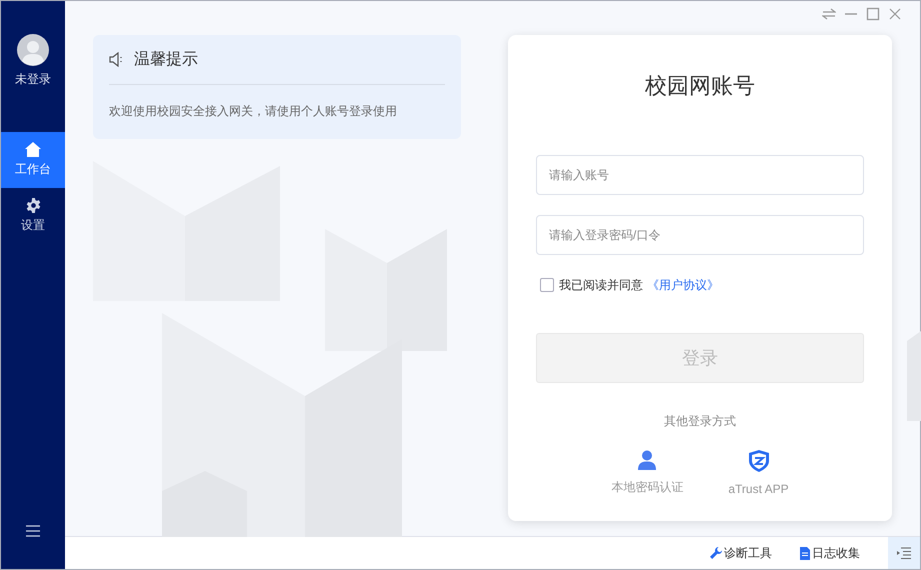 Image resolution: width=921 pixels, height=570 pixels. I want to click on document-icon, so click(805, 553).